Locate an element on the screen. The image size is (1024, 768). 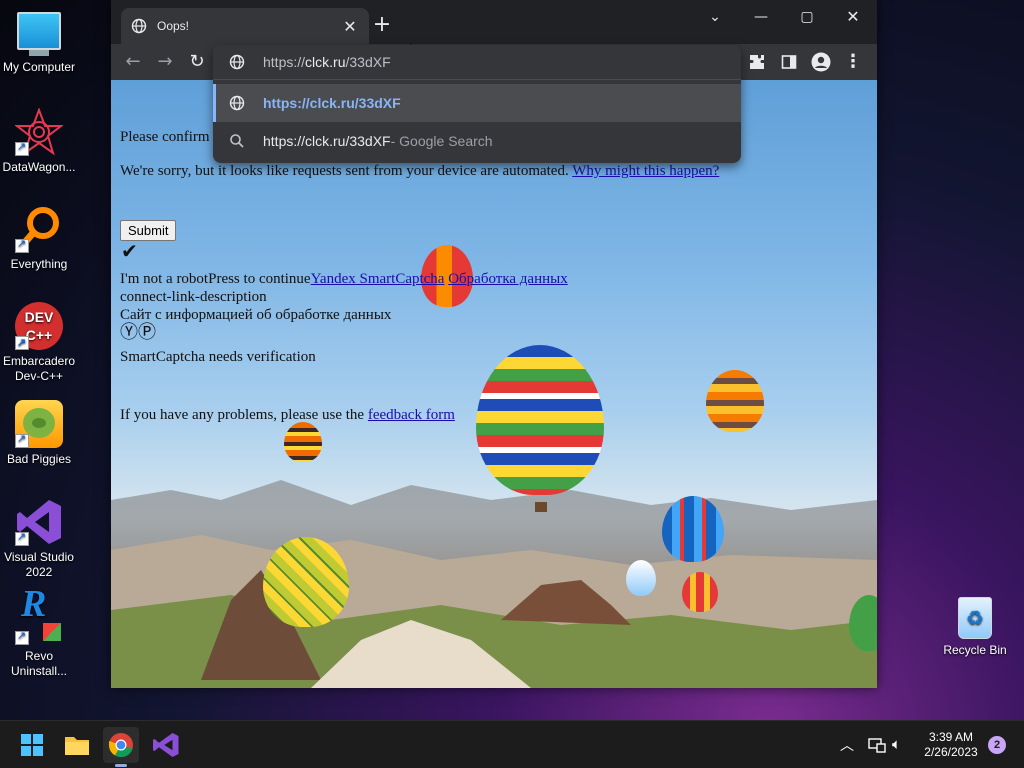
address-host: clck.ru is located at coordinates (325, 62).